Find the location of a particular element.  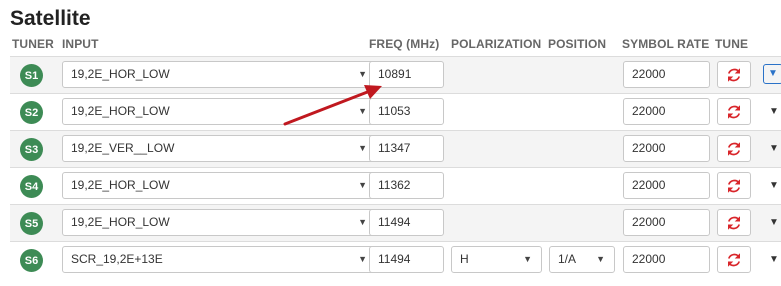

tuner-row-s1: S1 19,2E_HOR_LOW ▼ 10891 22000 ▼ is located at coordinates (395, 75).